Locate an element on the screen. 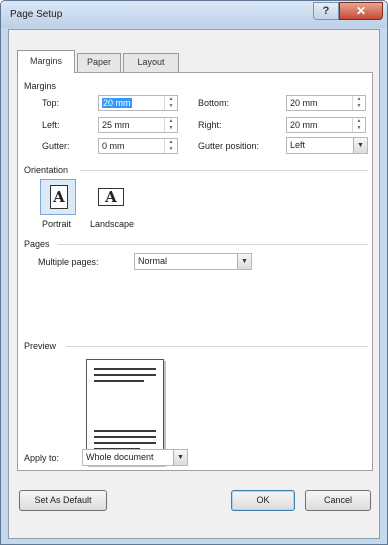 The image size is (388, 545). help-icon: ? is located at coordinates (326, 11).